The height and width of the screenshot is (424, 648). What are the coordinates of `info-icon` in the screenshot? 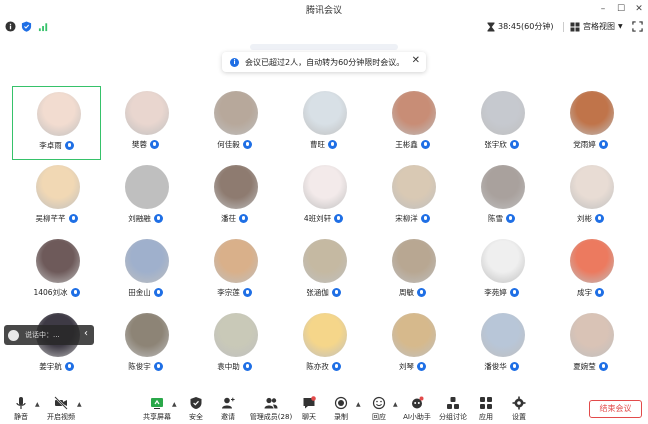 It's located at (10, 26).